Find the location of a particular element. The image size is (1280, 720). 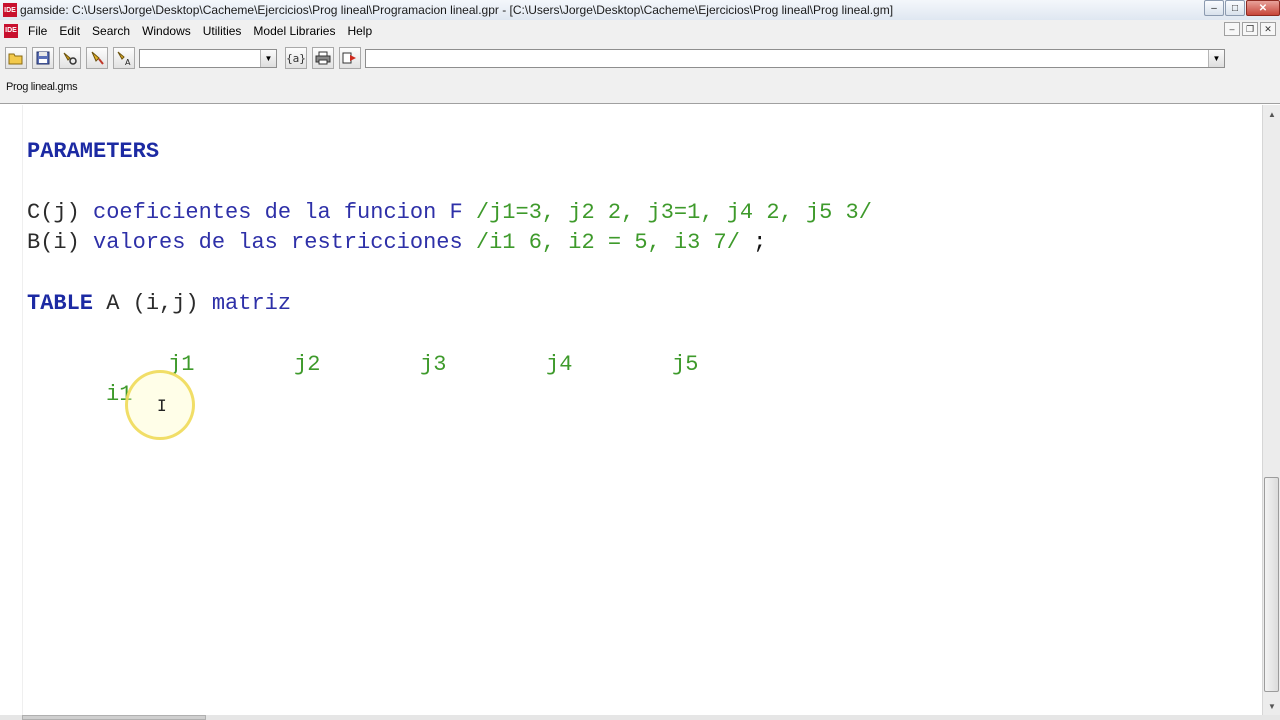

window-controls: – □ ✕ is located at coordinates (1241, 9).